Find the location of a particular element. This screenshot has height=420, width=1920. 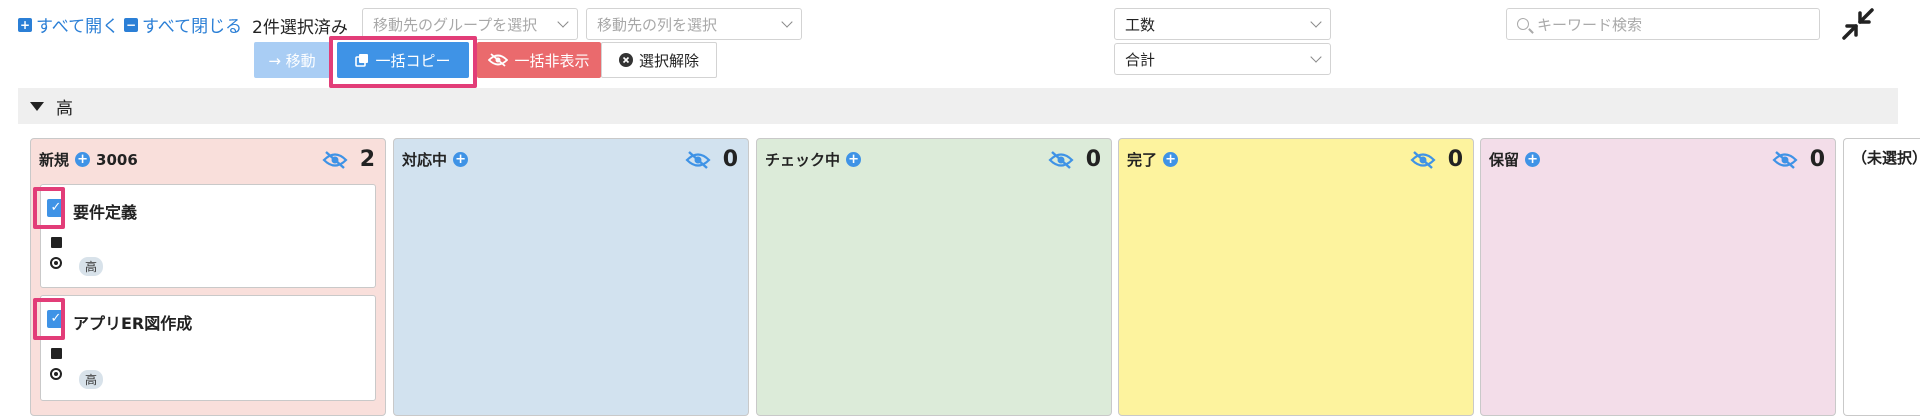

column-done: 完了 + 0 is located at coordinates (1296, 277).